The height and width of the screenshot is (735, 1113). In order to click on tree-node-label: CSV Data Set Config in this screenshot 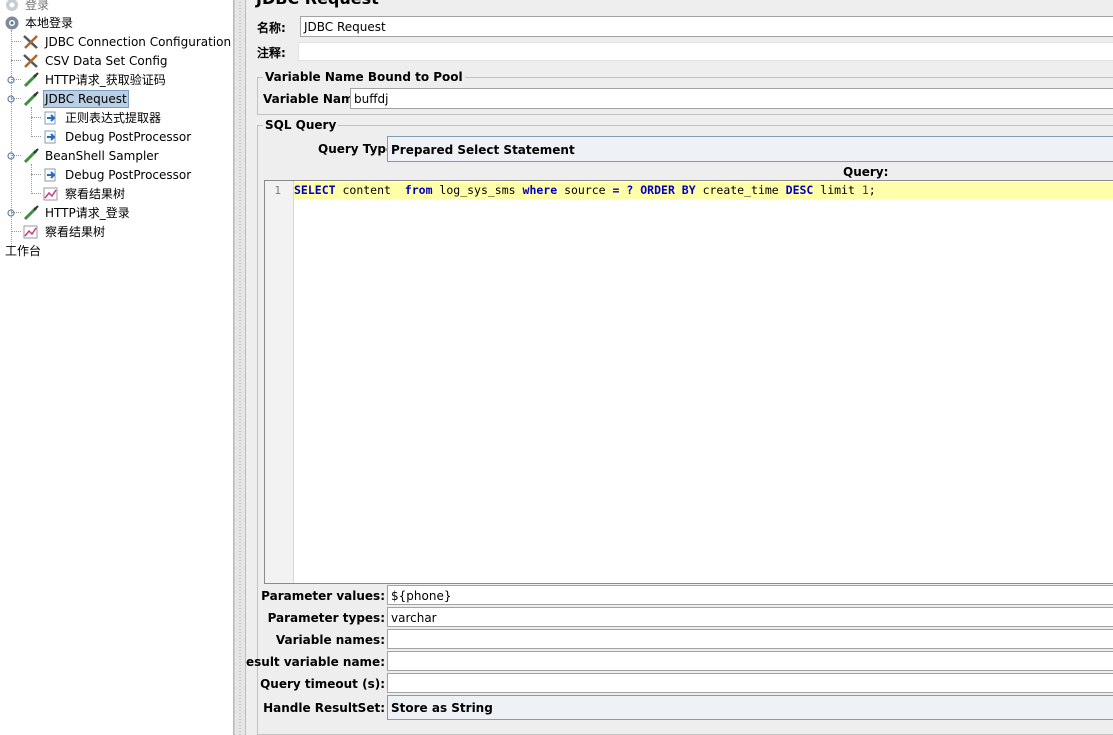, I will do `click(106, 61)`.